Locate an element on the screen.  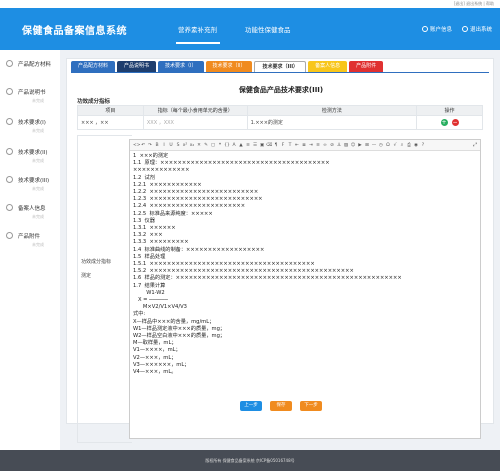
special-char-icon: Ω is located at coordinates (388, 145).